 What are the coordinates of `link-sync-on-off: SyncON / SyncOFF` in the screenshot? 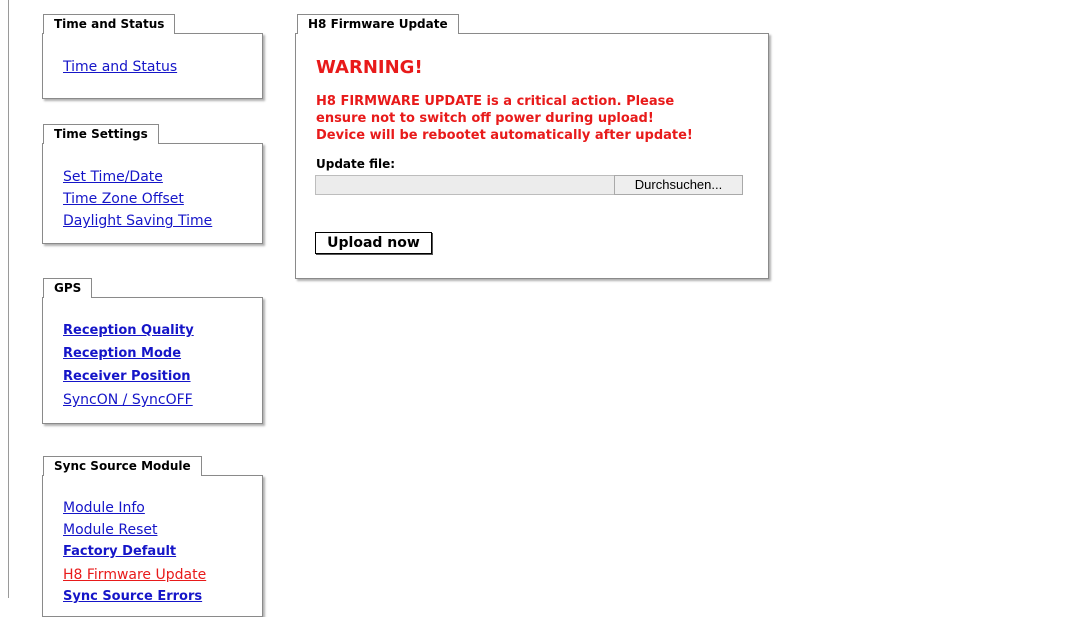 It's located at (128, 400).